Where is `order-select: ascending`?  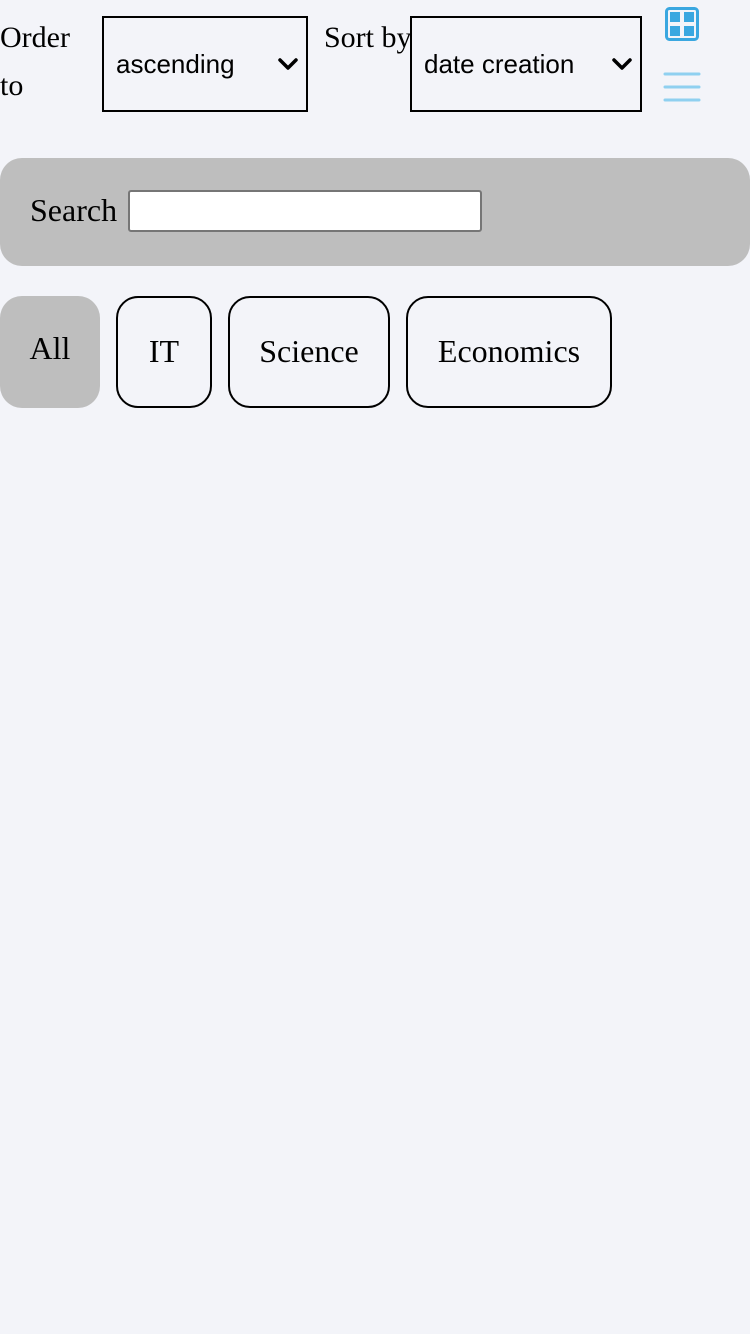 order-select: ascending is located at coordinates (205, 64).